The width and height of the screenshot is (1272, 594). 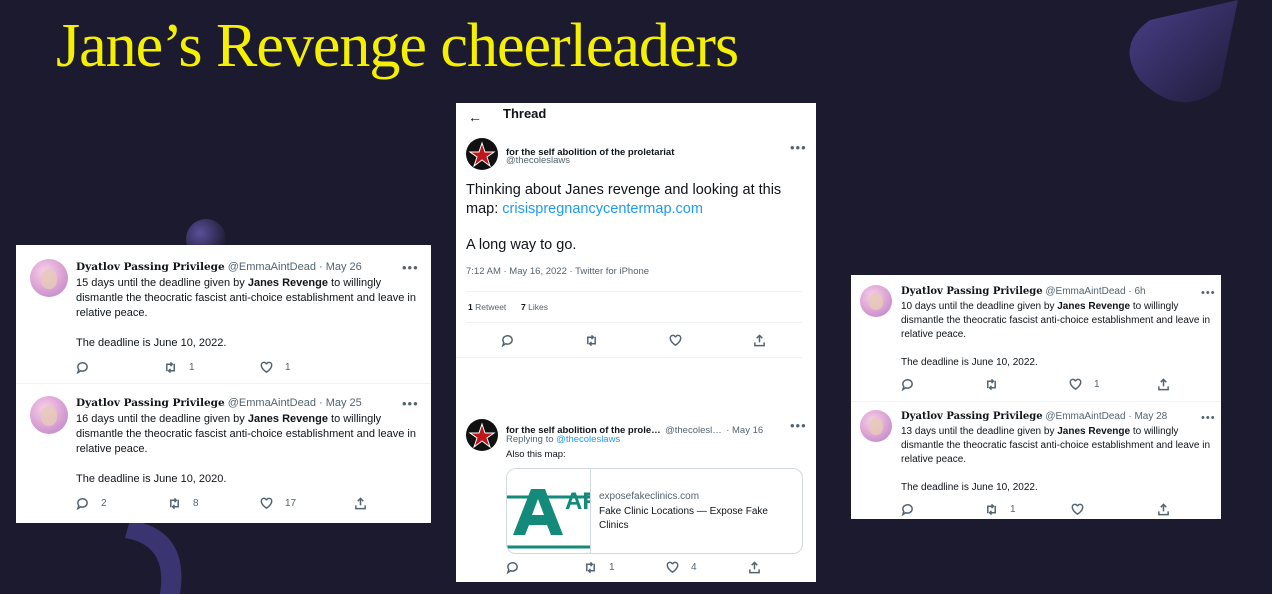 I want to click on back-arrow-icon: ←, so click(x=475, y=117).